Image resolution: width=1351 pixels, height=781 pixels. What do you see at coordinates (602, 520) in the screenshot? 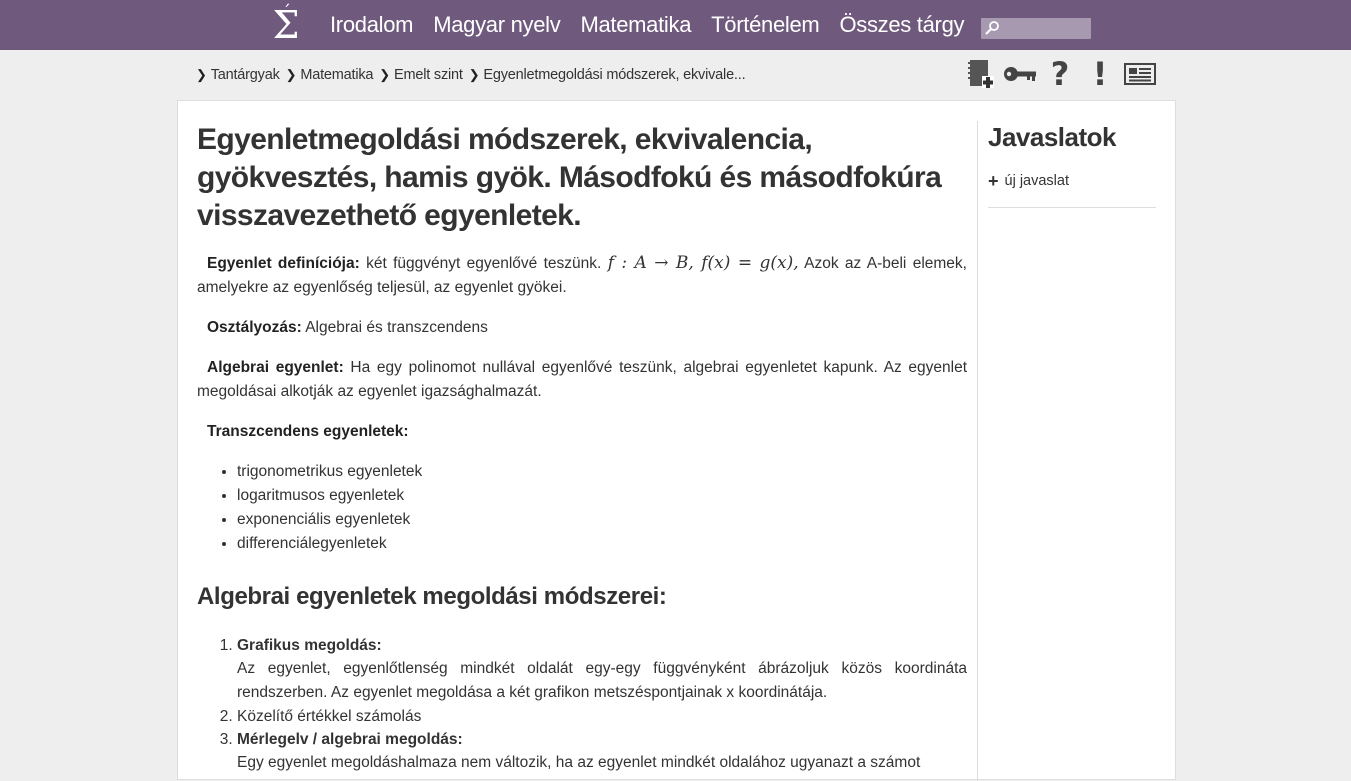
I see `list-item: exponenciális egyenletek` at bounding box center [602, 520].